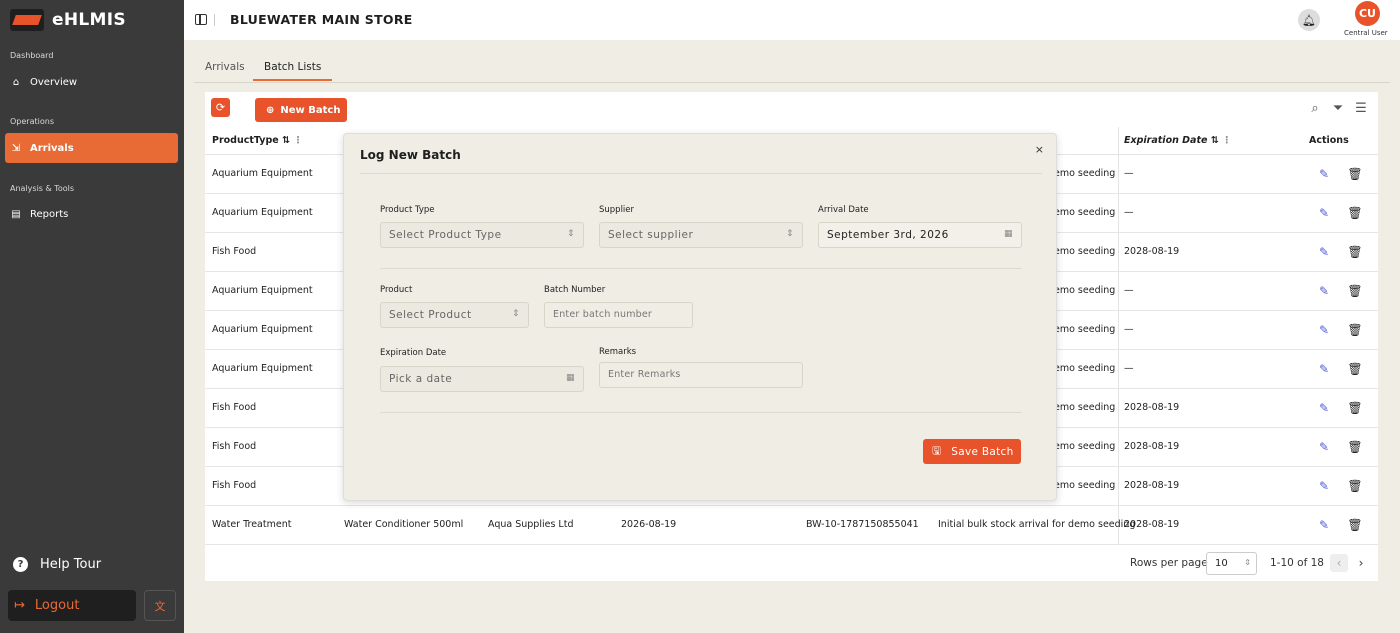 The image size is (1400, 633). What do you see at coordinates (430, 315) in the screenshot?
I see `product-placeholder: Select Product` at bounding box center [430, 315].